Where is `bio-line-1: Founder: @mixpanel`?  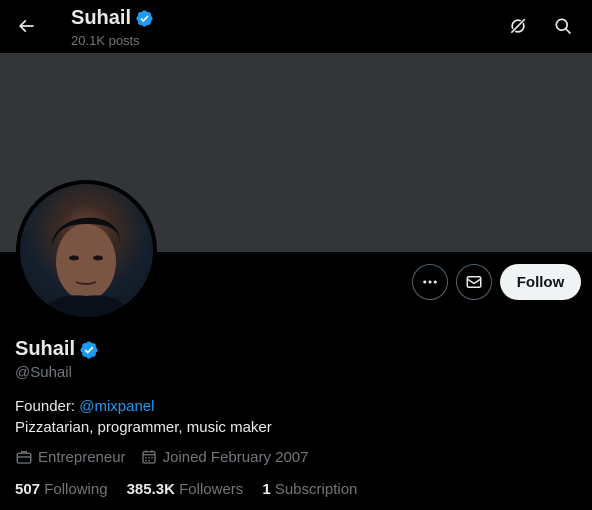 bio-line-1: Founder: @mixpanel is located at coordinates (143, 406).